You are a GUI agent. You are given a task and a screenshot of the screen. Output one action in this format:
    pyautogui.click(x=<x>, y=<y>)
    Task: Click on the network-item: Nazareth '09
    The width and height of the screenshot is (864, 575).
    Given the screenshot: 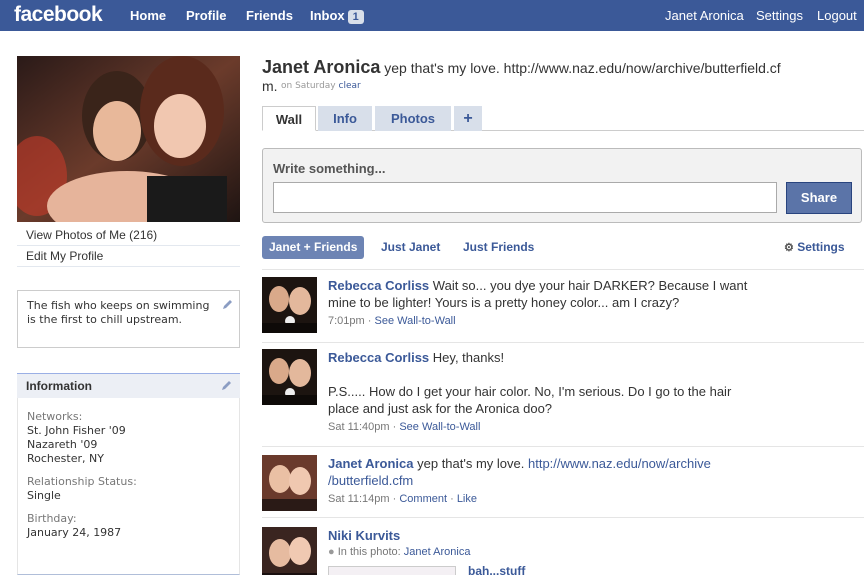 What is the action you would take?
    pyautogui.click(x=128, y=445)
    